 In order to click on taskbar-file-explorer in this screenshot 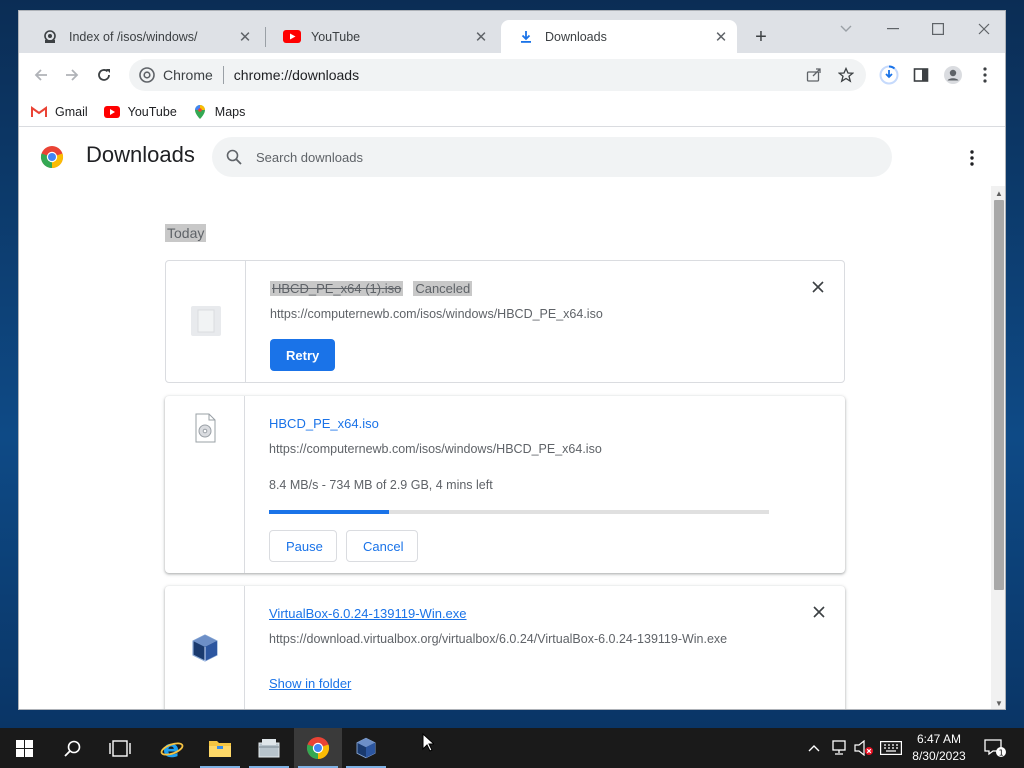, I will do `click(220, 748)`.